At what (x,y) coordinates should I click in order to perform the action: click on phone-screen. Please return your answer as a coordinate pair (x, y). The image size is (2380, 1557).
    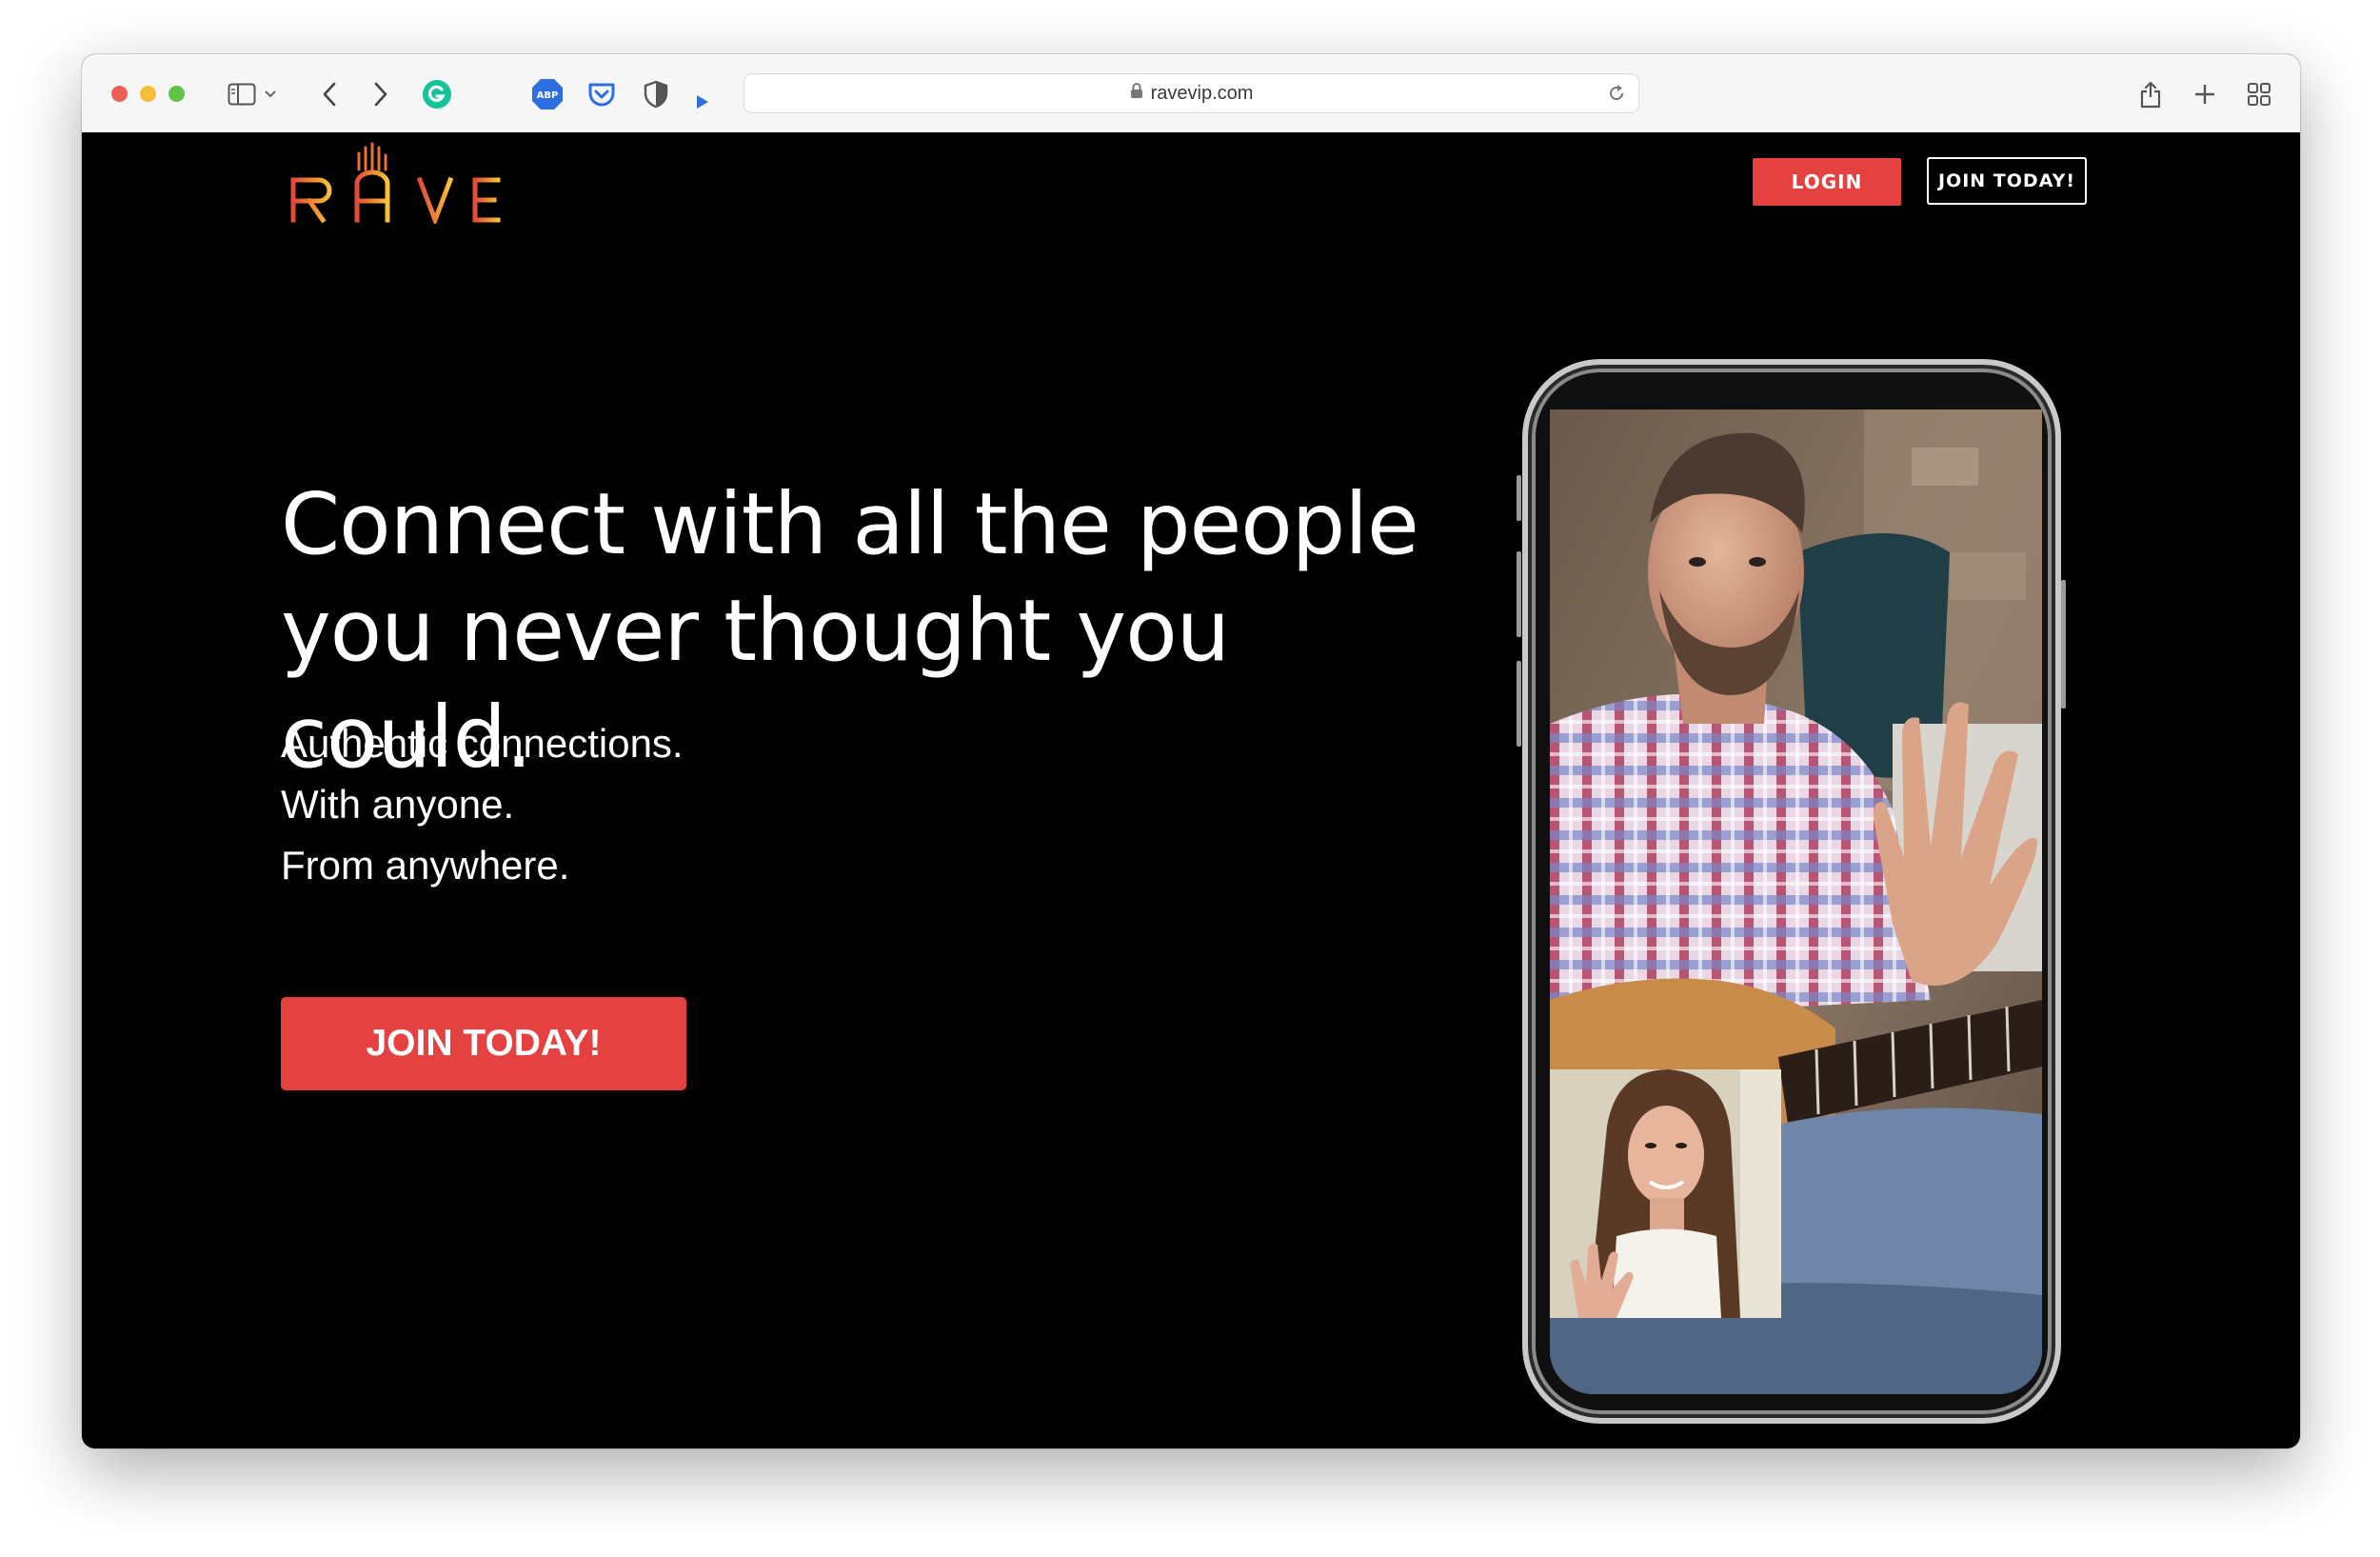
    Looking at the image, I should click on (1796, 901).